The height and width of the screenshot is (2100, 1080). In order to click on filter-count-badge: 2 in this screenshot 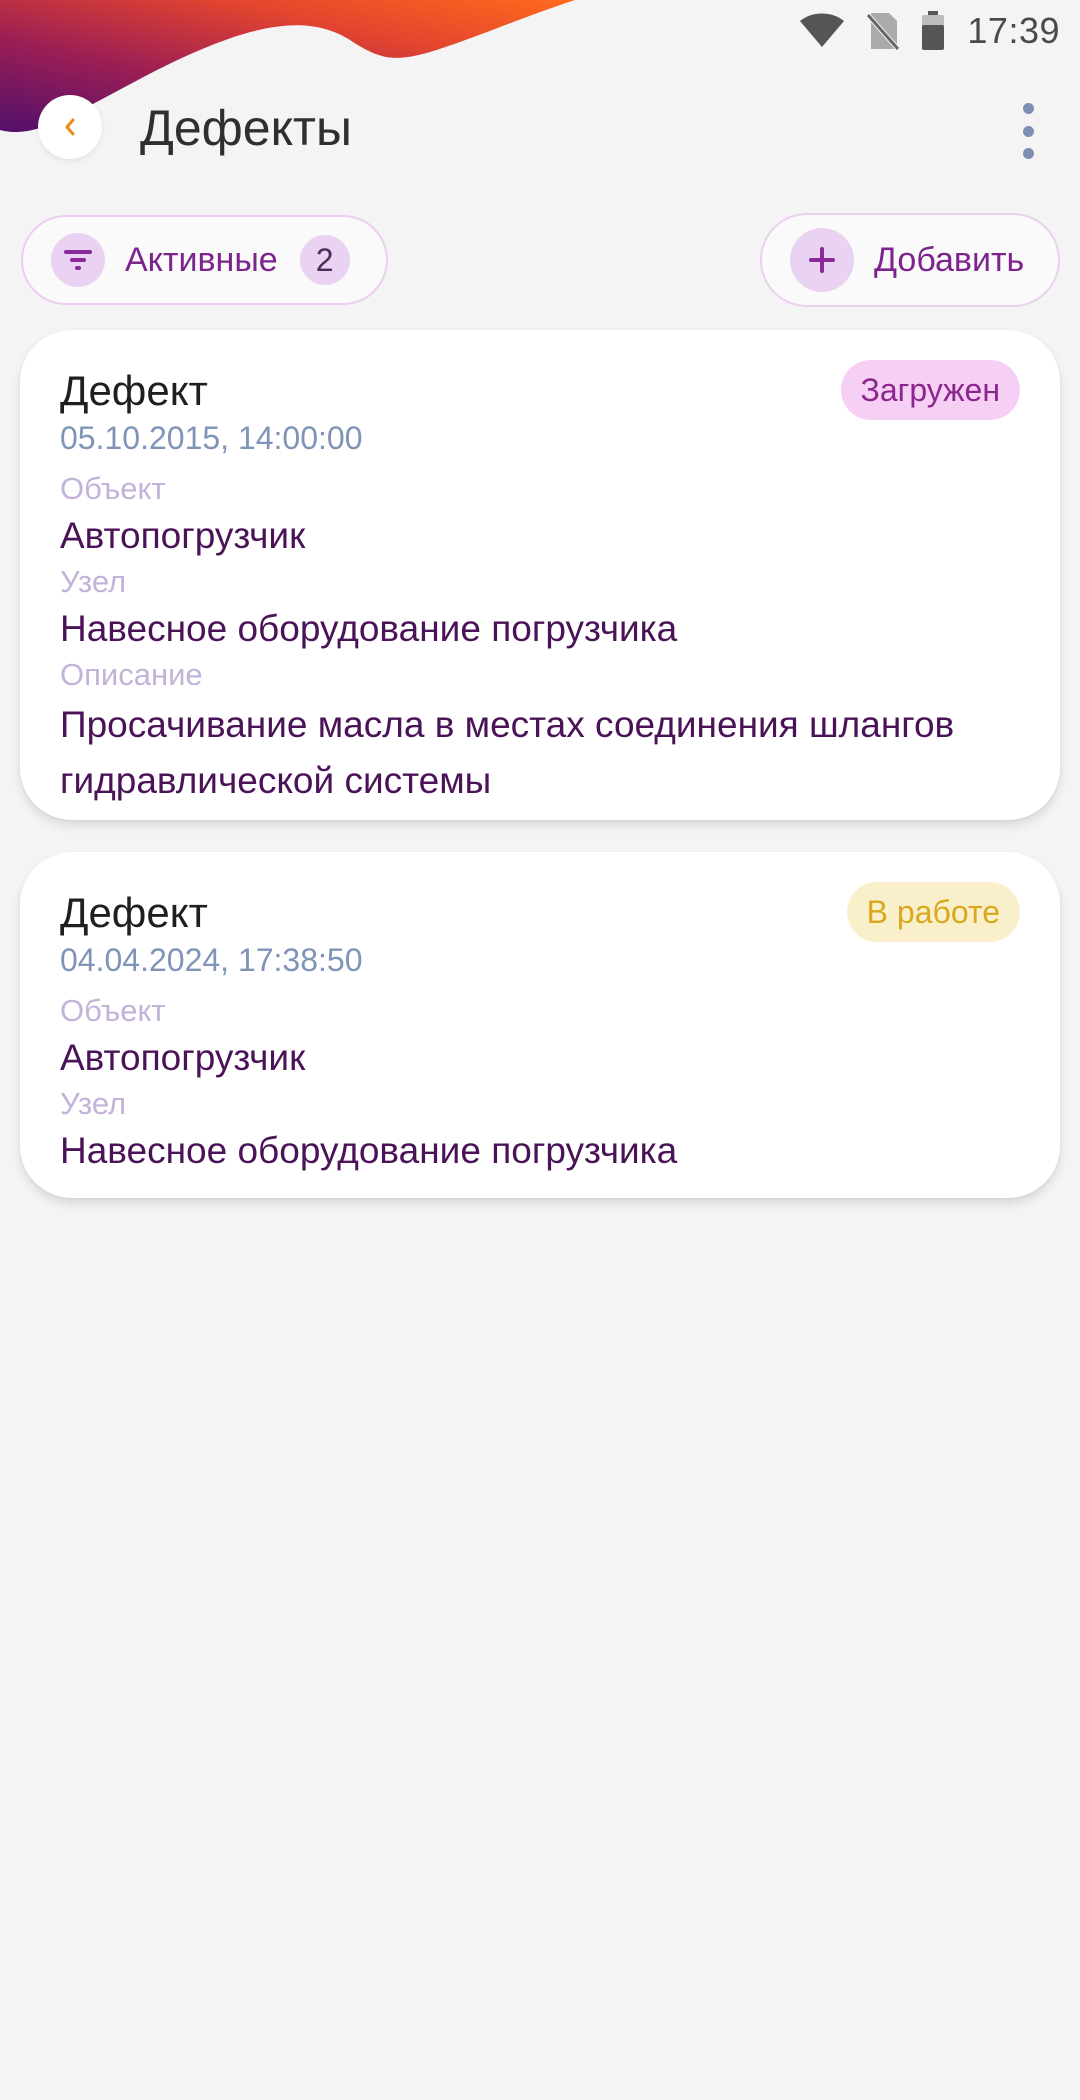, I will do `click(324, 260)`.